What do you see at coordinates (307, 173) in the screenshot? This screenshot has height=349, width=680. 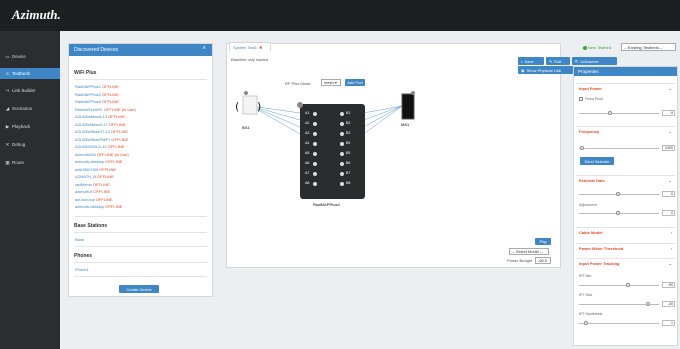 I see `port-label: A7` at bounding box center [307, 173].